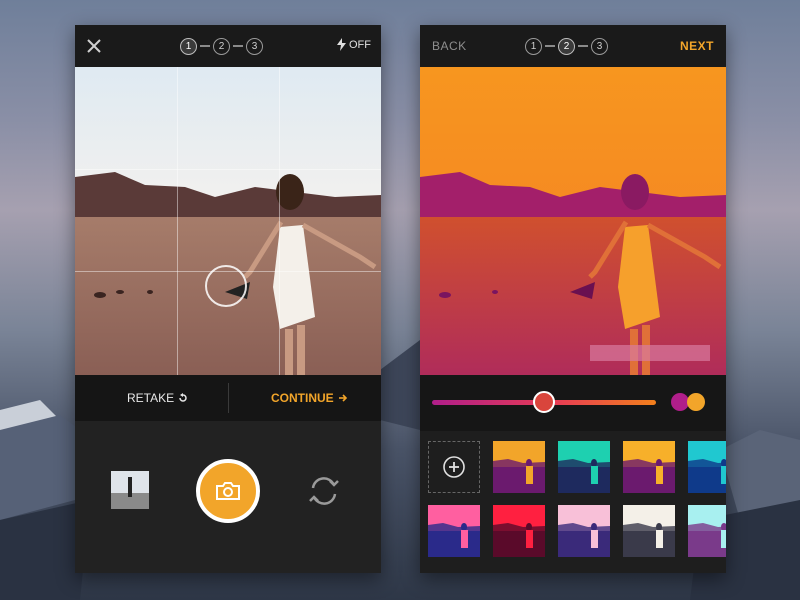  I want to click on add-filter-button, so click(454, 467).